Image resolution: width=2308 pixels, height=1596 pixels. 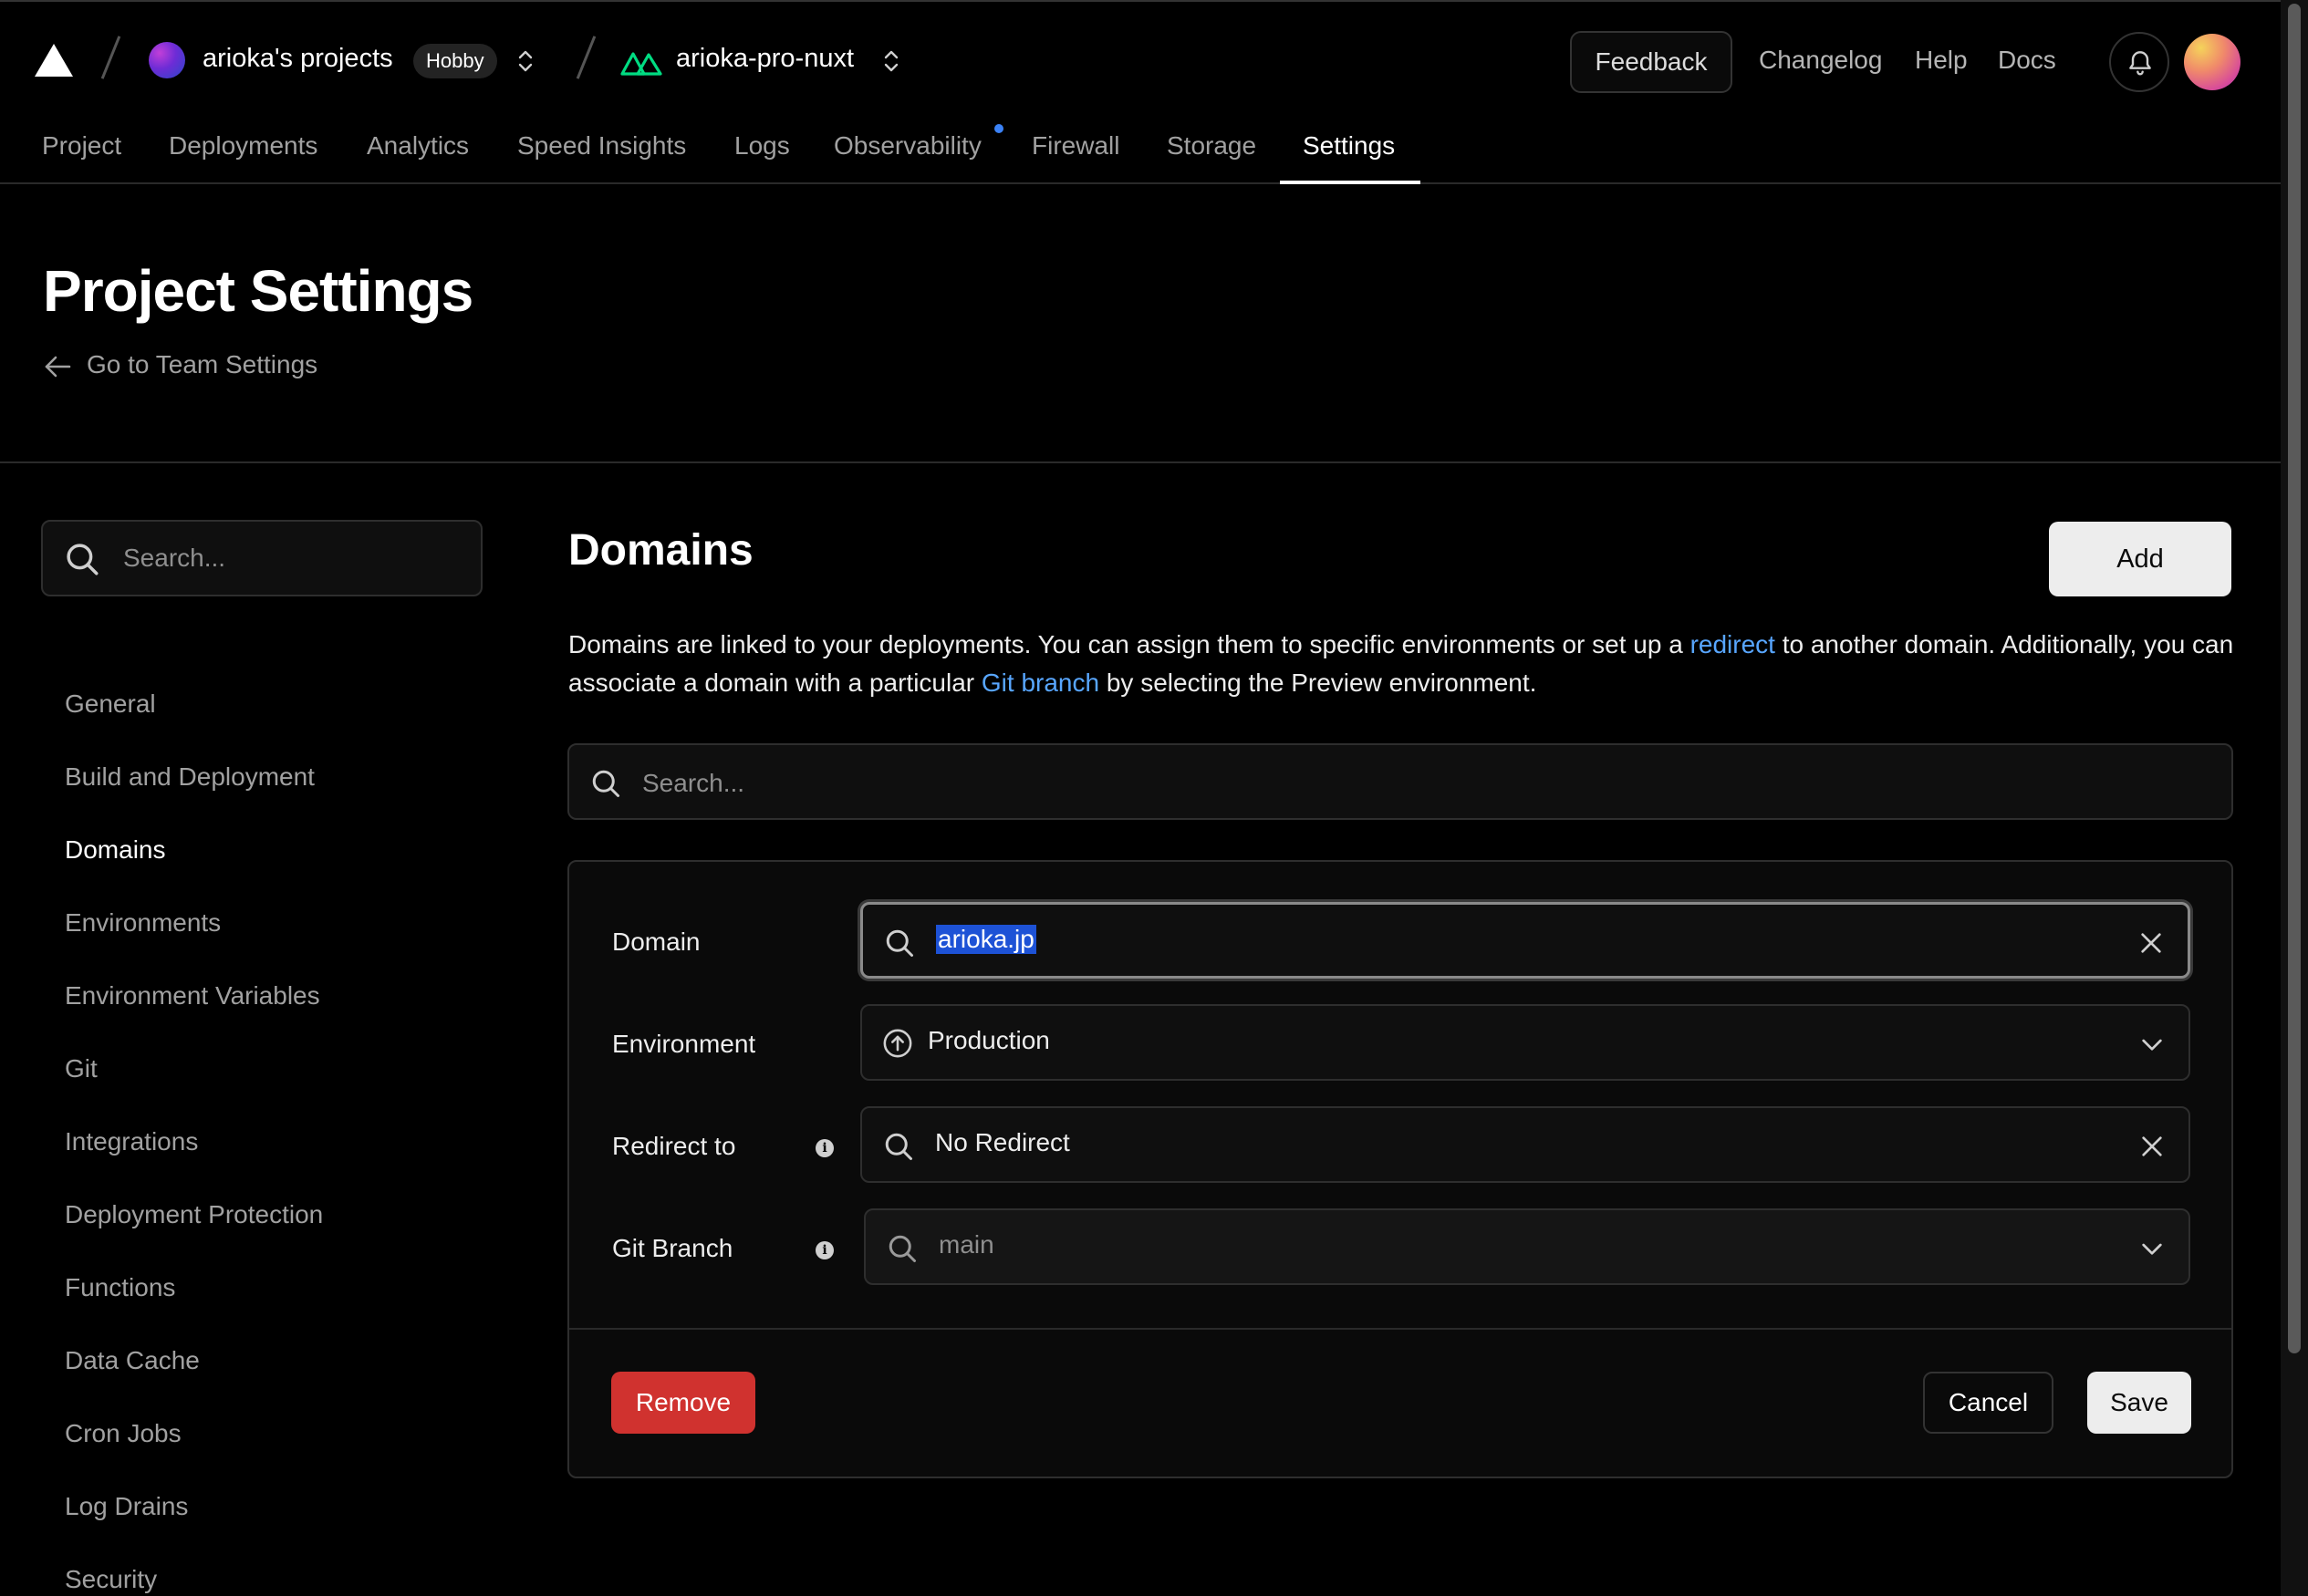 What do you see at coordinates (966, 1245) in the screenshot?
I see `git-branch-placeholder: main` at bounding box center [966, 1245].